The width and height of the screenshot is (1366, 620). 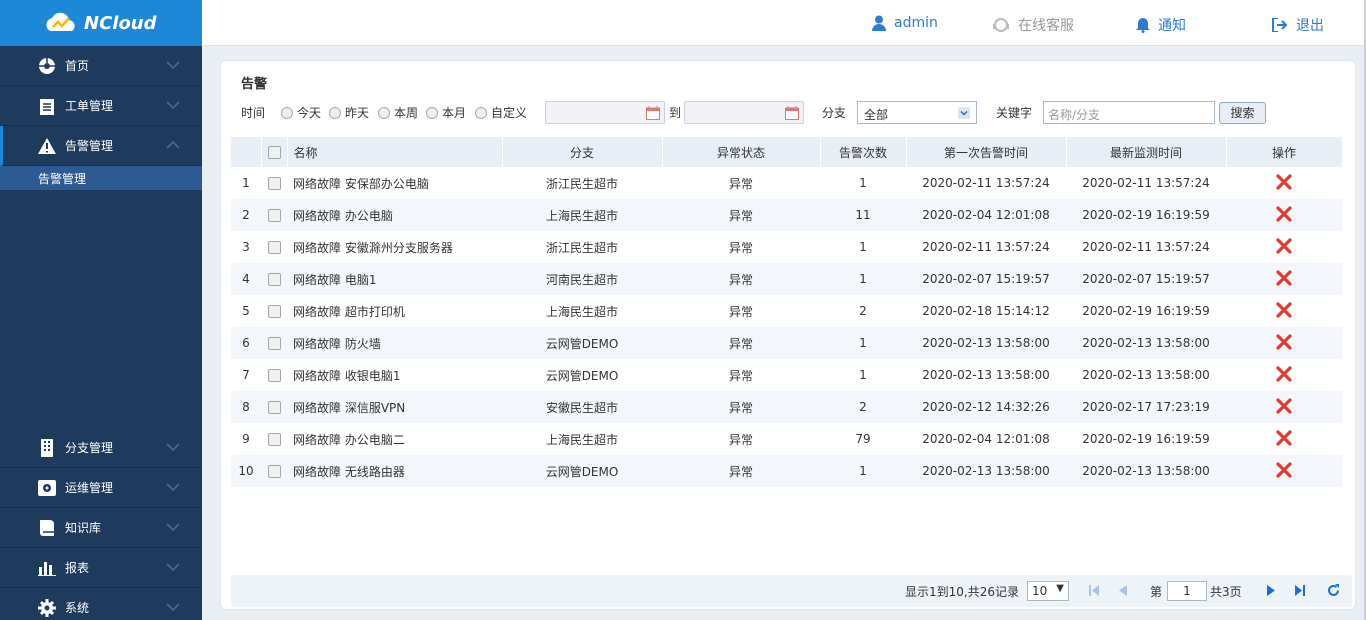 I want to click on refresh-icon, so click(x=1333, y=590).